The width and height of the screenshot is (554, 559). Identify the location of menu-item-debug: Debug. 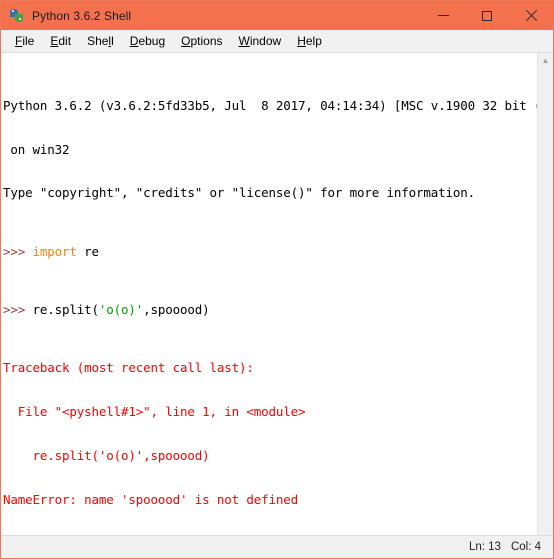
(147, 41).